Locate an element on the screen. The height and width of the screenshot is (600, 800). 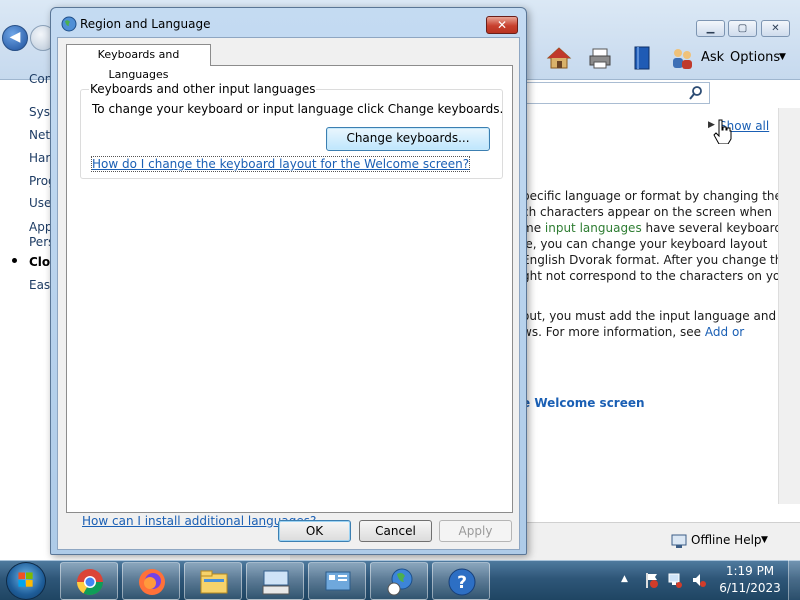
help-text-line: out, you must add the input language and is located at coordinates (649, 316).